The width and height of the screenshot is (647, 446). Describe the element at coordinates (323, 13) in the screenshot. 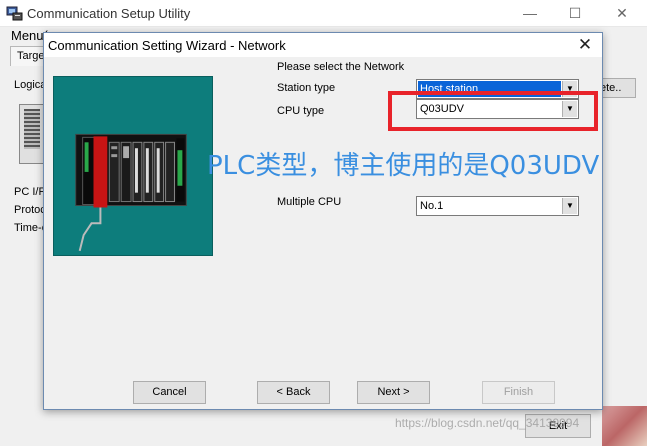

I see `main-title-bar: Communication Setup Utility — ☐ ✕` at that location.